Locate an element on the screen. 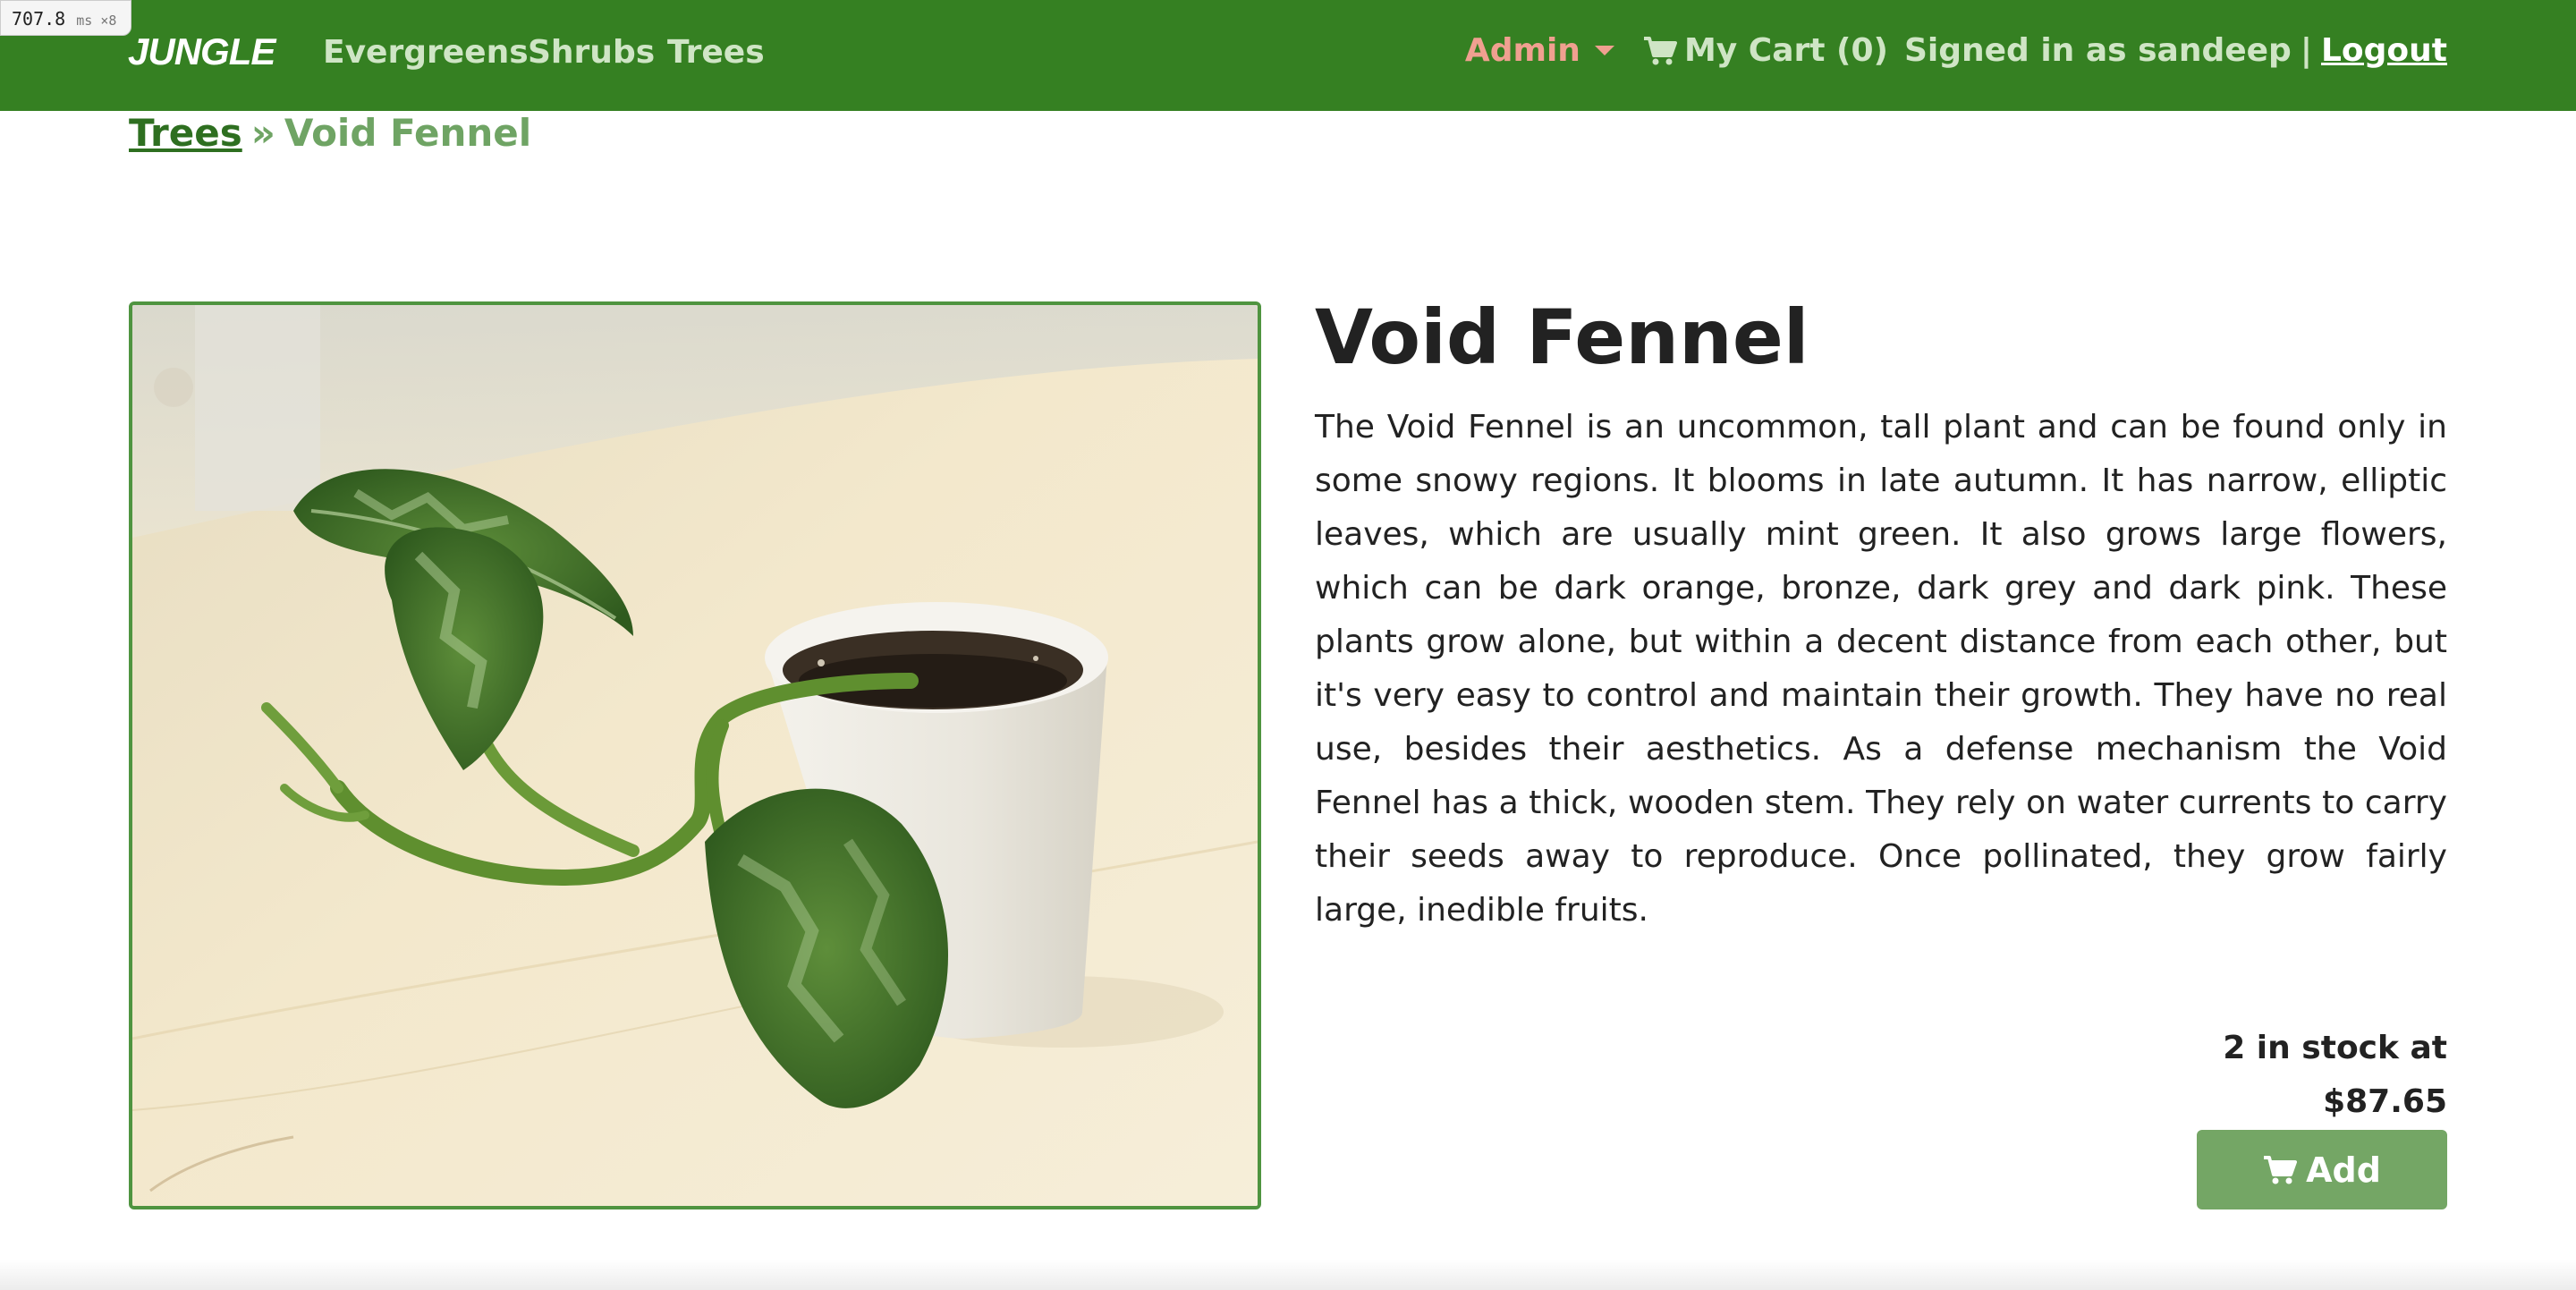 The image size is (2576, 1290). add-button-label: Add is located at coordinates (2343, 1170).